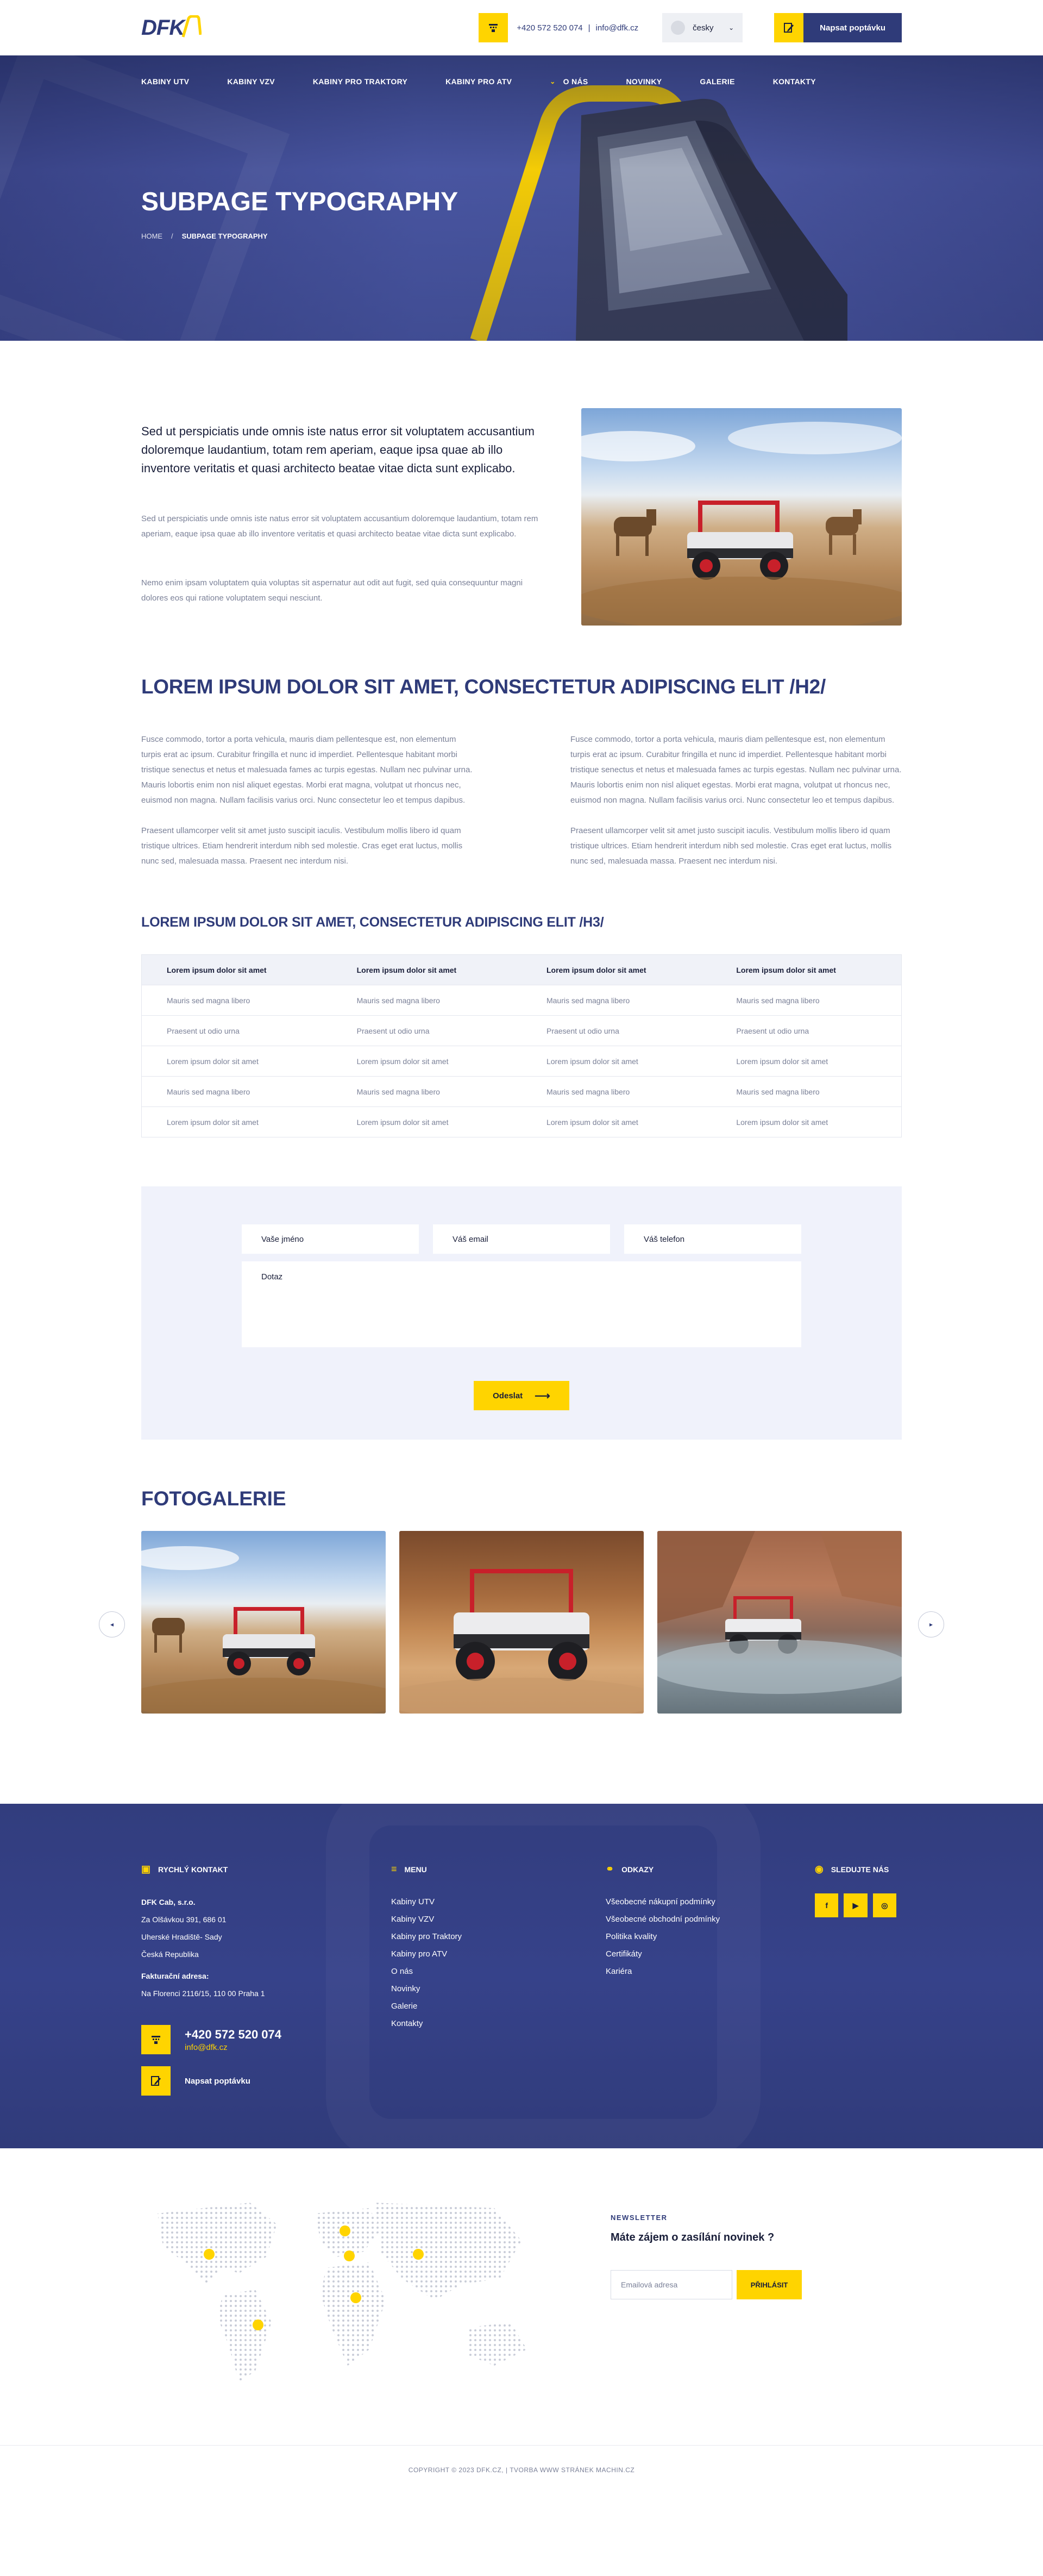 The height and width of the screenshot is (2576, 1043). I want to click on logo: DFK, so click(171, 27).